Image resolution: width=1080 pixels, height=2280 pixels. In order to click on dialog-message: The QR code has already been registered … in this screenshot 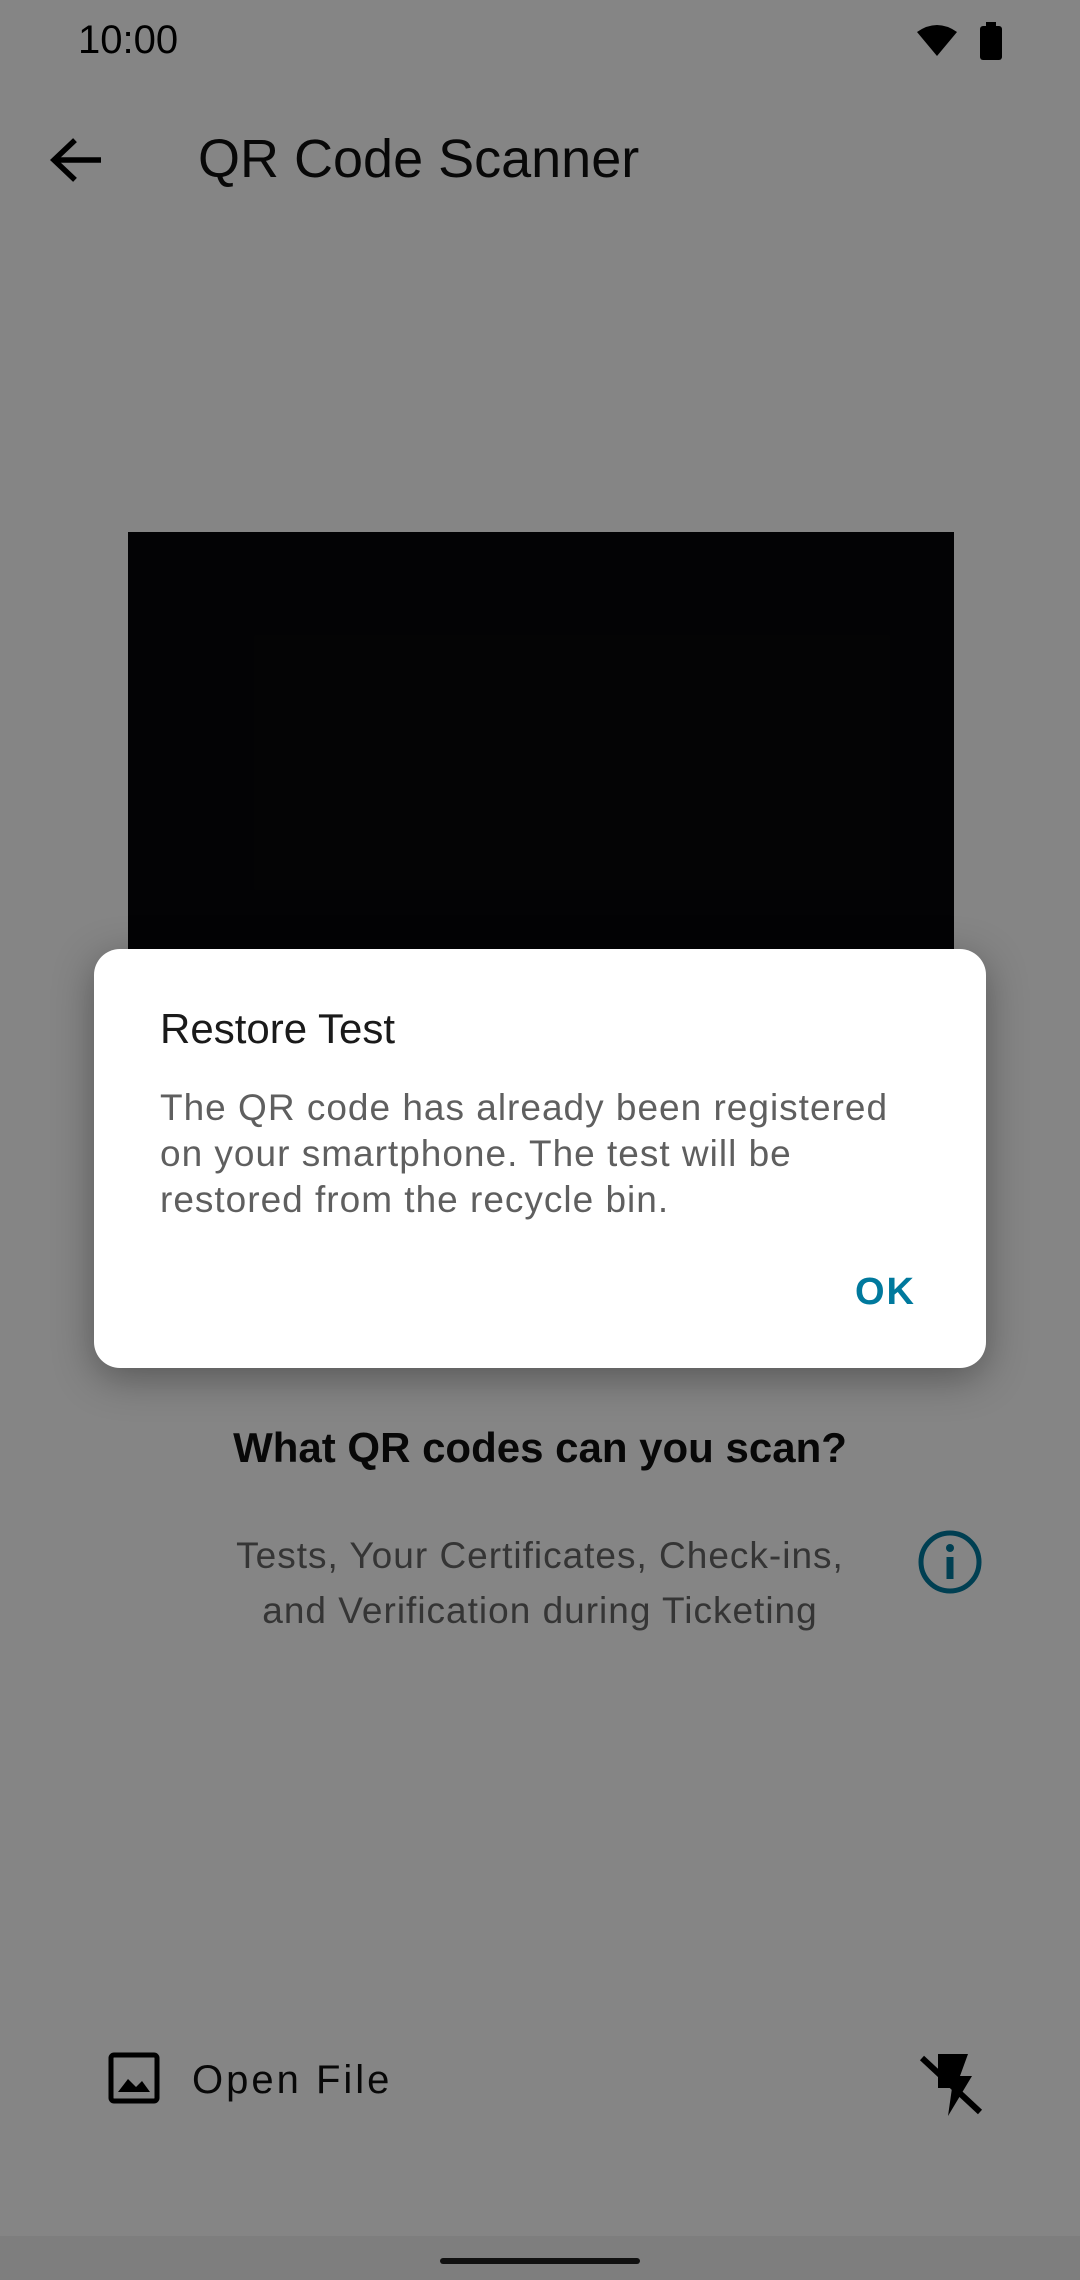, I will do `click(524, 1153)`.